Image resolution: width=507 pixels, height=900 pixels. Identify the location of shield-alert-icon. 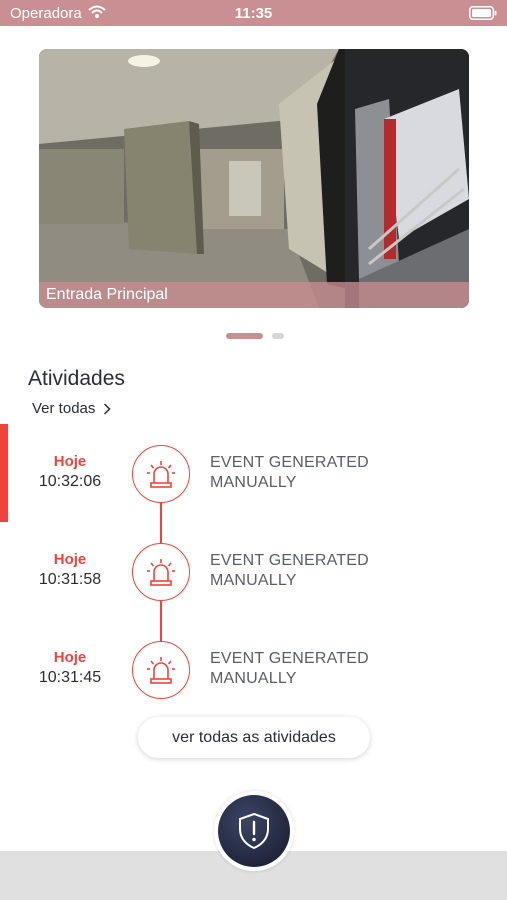
(254, 831).